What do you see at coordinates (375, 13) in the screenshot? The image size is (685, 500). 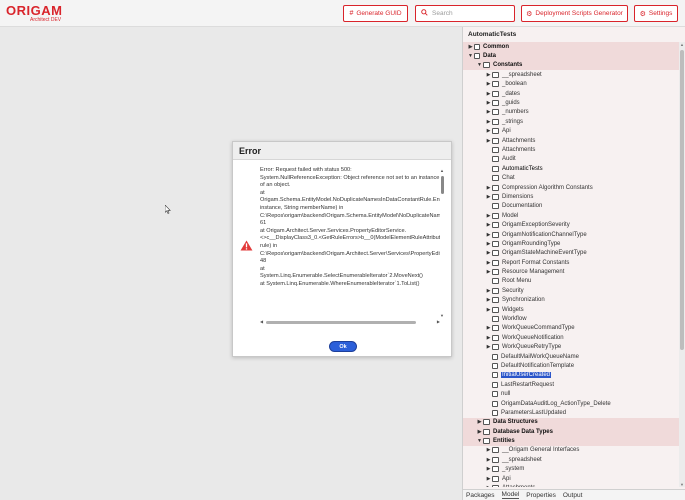 I see `generate-guid-button: # Generate GUID` at bounding box center [375, 13].